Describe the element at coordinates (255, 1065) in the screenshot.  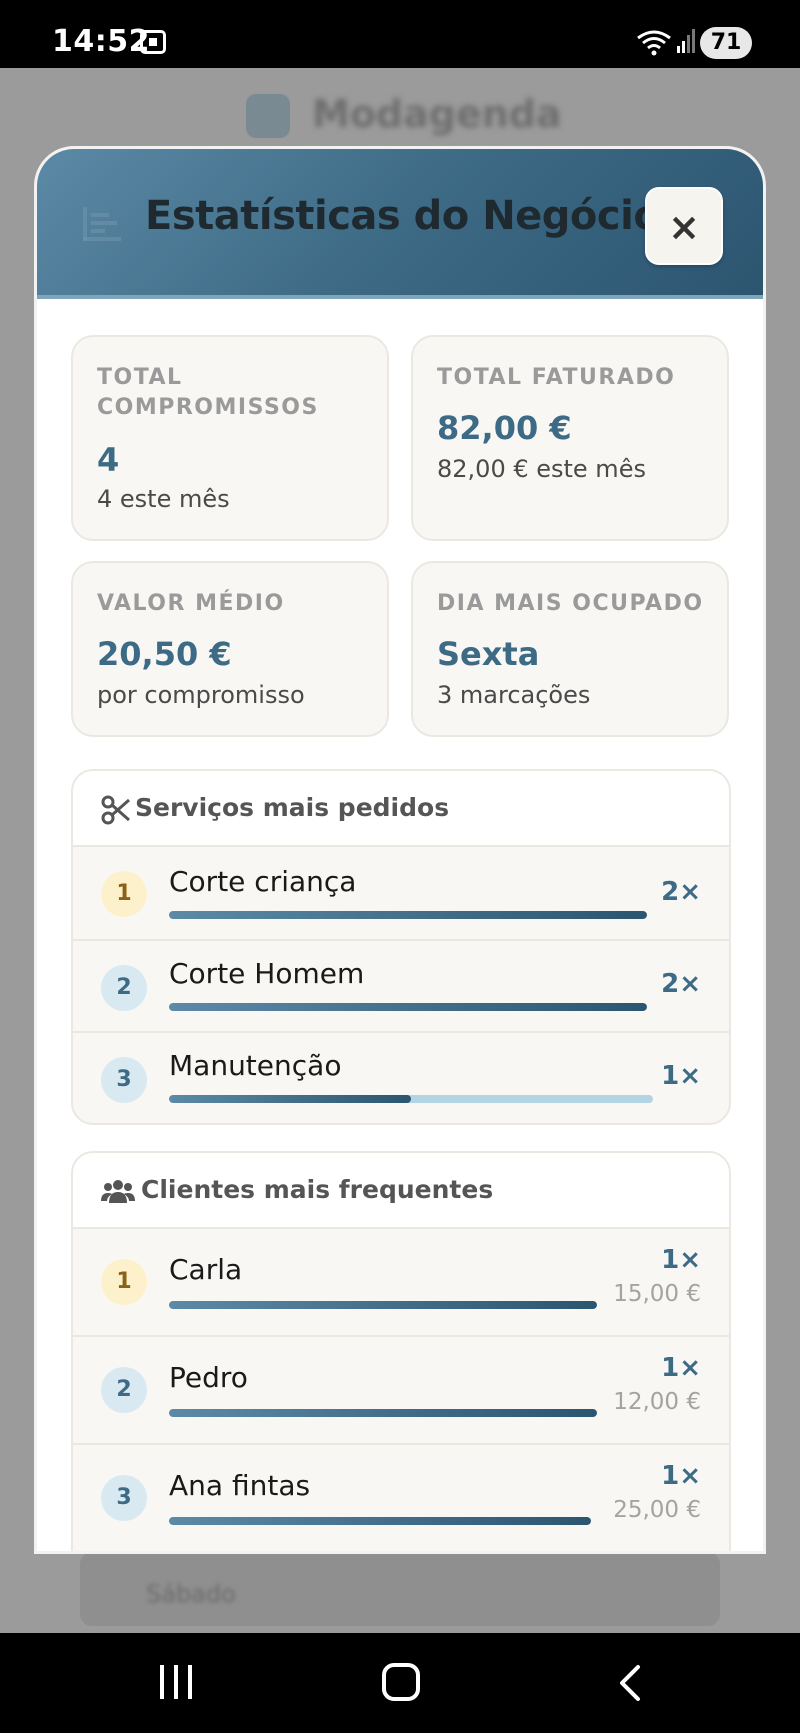
I see `service-name: Manutenção` at that location.